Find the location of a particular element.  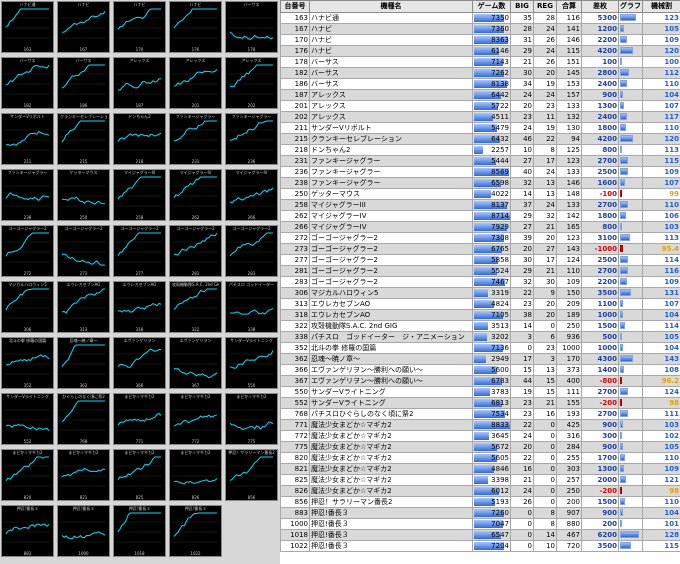

table-row: 775 魔法少女まどか☆マギカ2 5672 20 0 284 900 105 is located at coordinates (480, 447).